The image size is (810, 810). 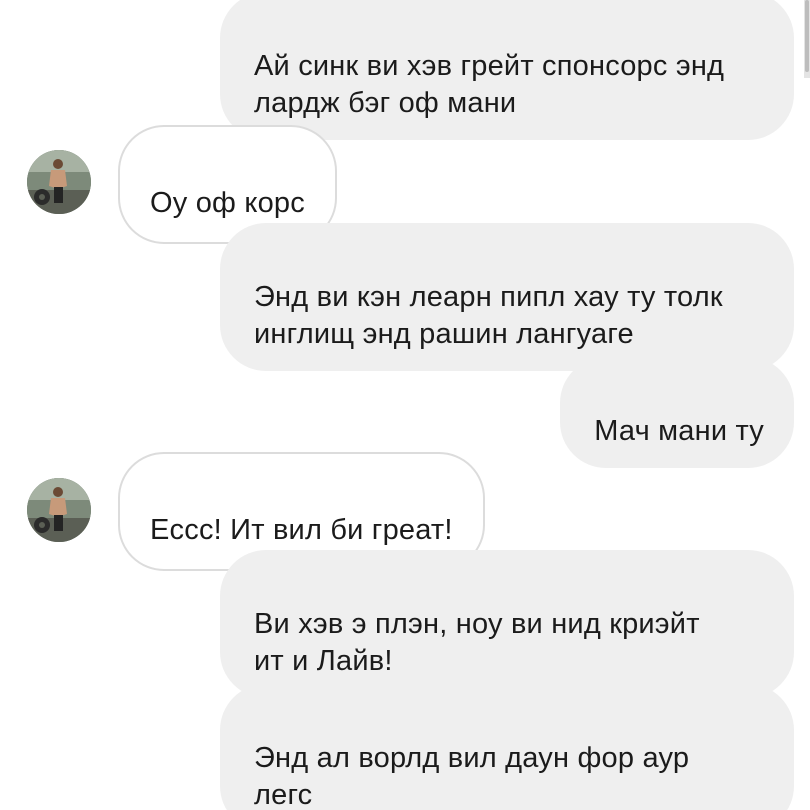 I want to click on scrollbar-thumb, so click(x=807, y=36).